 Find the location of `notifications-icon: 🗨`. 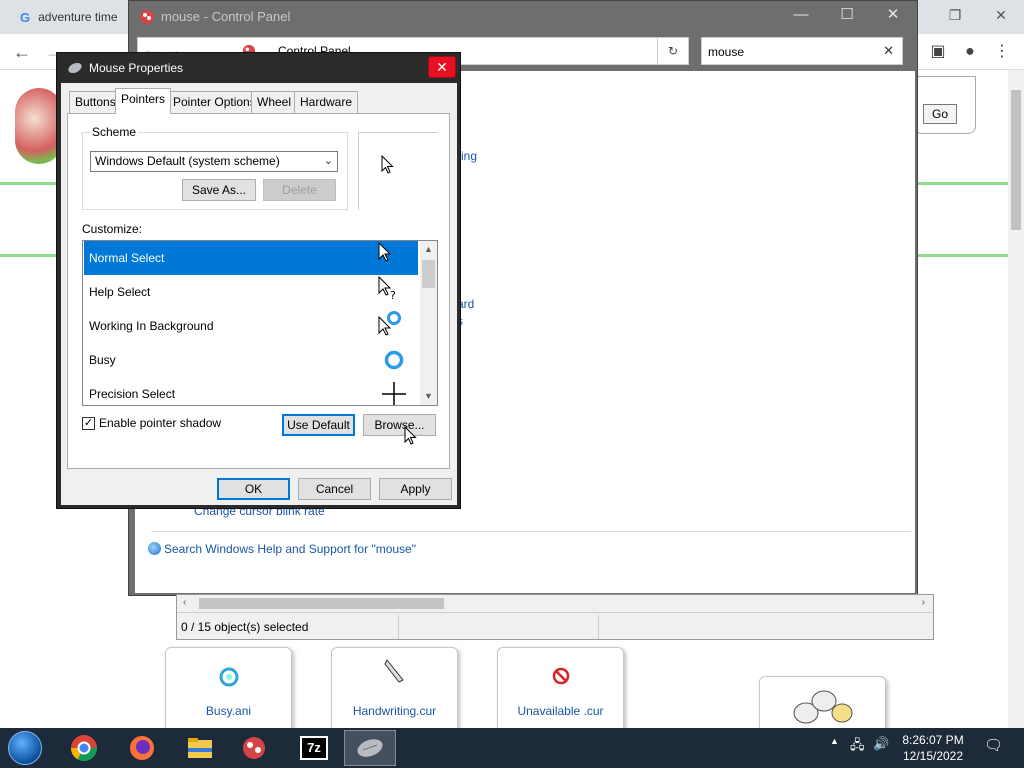

notifications-icon: 🗨 is located at coordinates (993, 745).